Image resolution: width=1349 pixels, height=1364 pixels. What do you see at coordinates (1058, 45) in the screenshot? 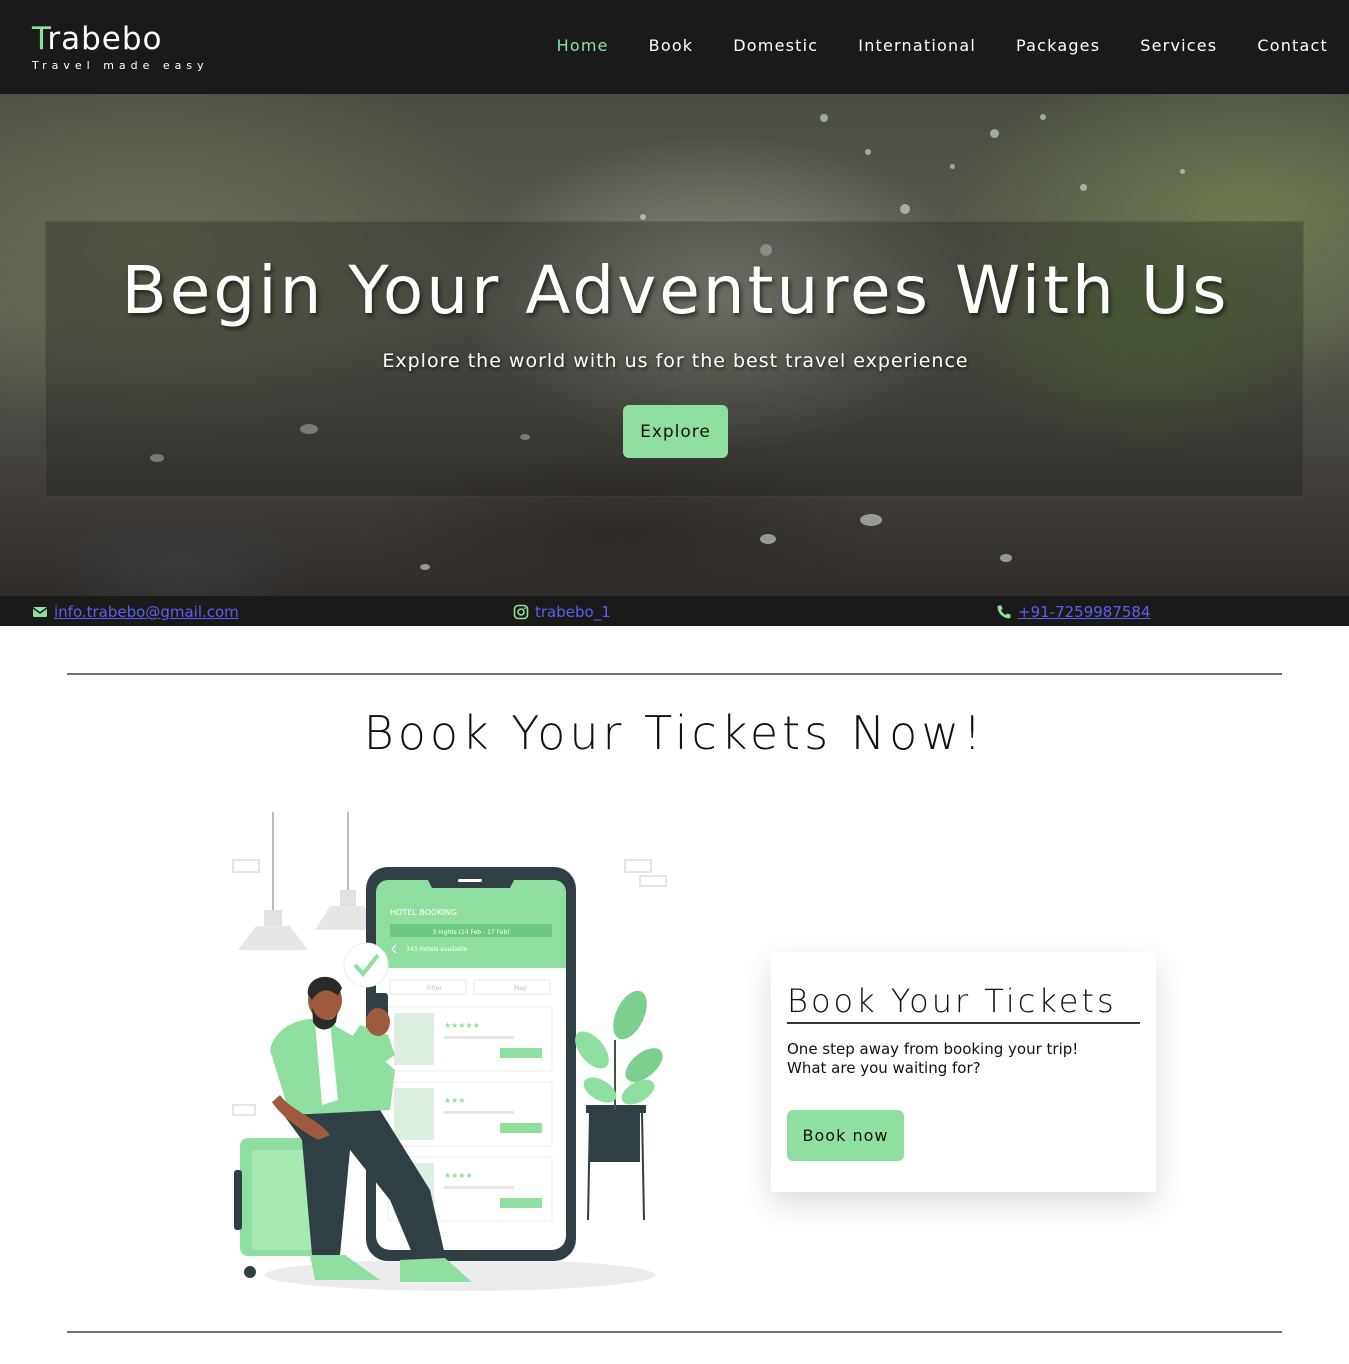
I see `nav-link-packages: Packages` at bounding box center [1058, 45].